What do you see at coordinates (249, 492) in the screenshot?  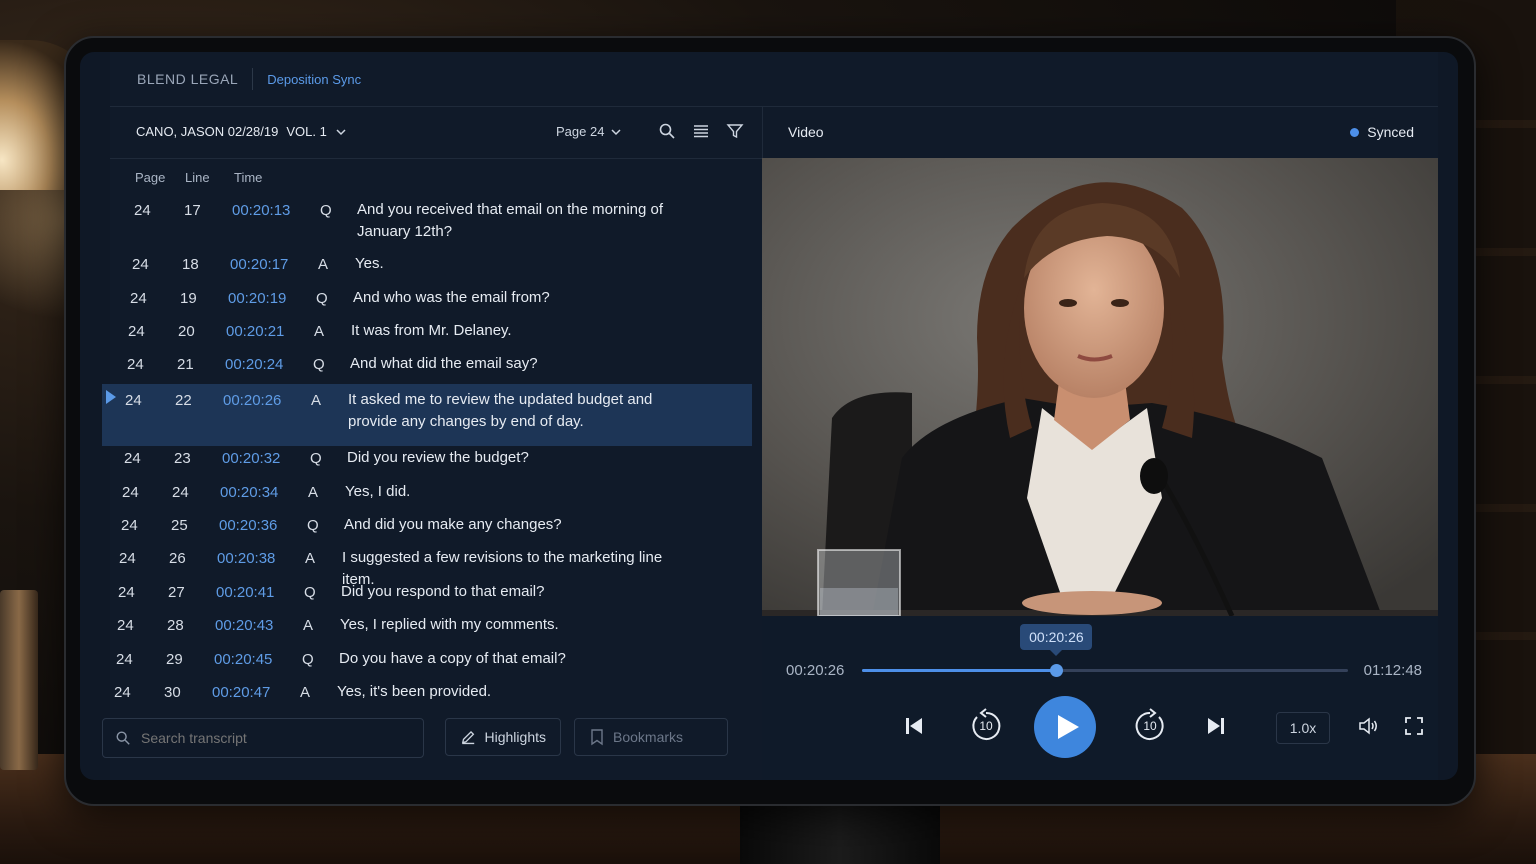 I see `timestamp-link: 00:20:34` at bounding box center [249, 492].